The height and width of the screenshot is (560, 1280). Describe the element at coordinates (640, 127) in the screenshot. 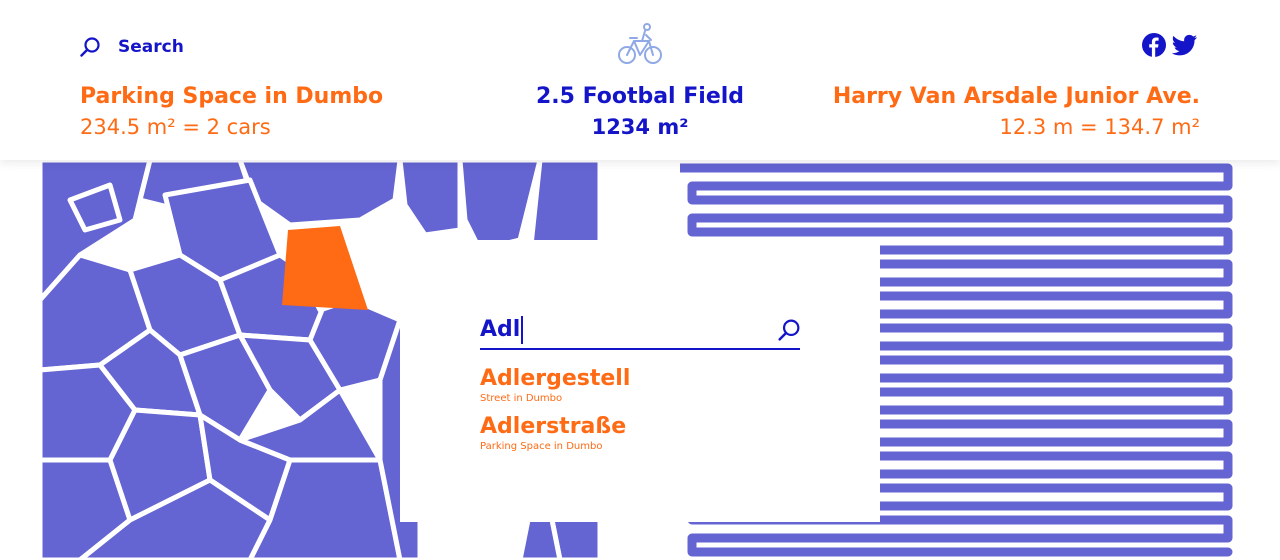

I see `stat-value: 1234 m²` at that location.